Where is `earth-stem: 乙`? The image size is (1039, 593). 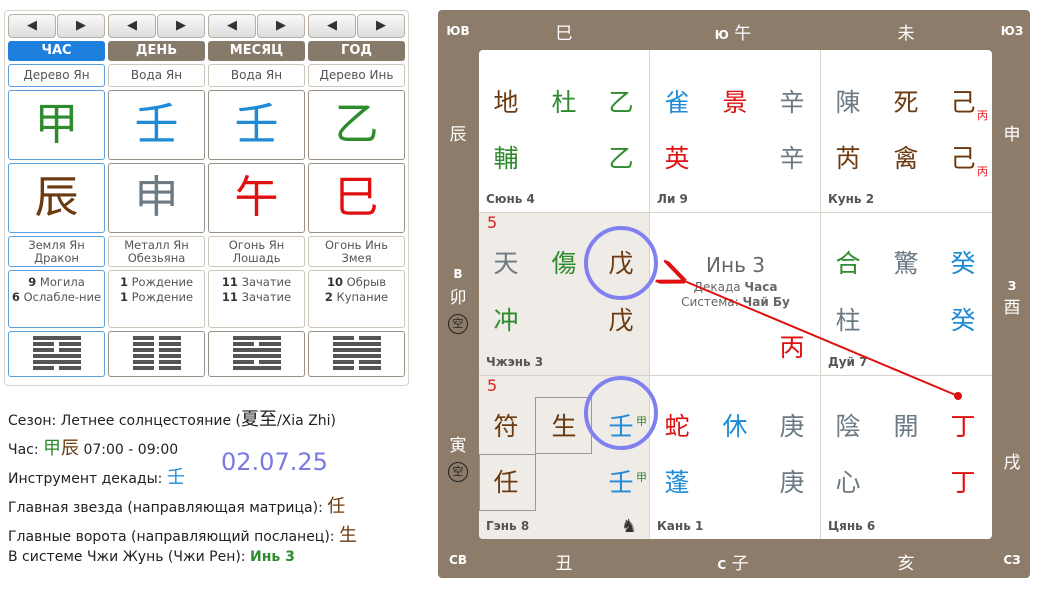
earth-stem: 乙 is located at coordinates (621, 158).